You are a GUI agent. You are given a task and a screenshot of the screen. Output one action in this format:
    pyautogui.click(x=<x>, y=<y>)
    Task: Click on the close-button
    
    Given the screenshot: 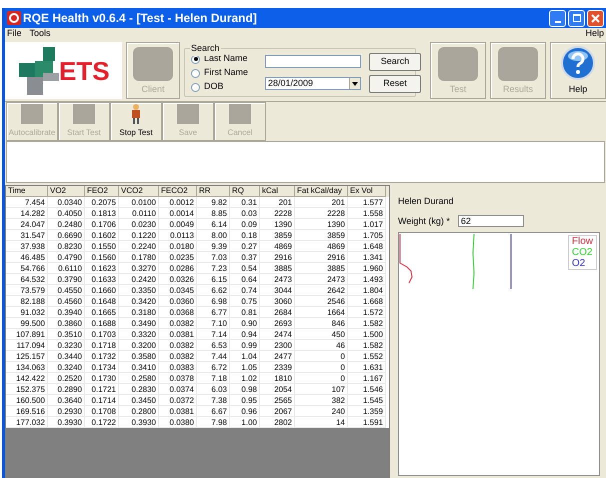 What is the action you would take?
    pyautogui.click(x=595, y=18)
    